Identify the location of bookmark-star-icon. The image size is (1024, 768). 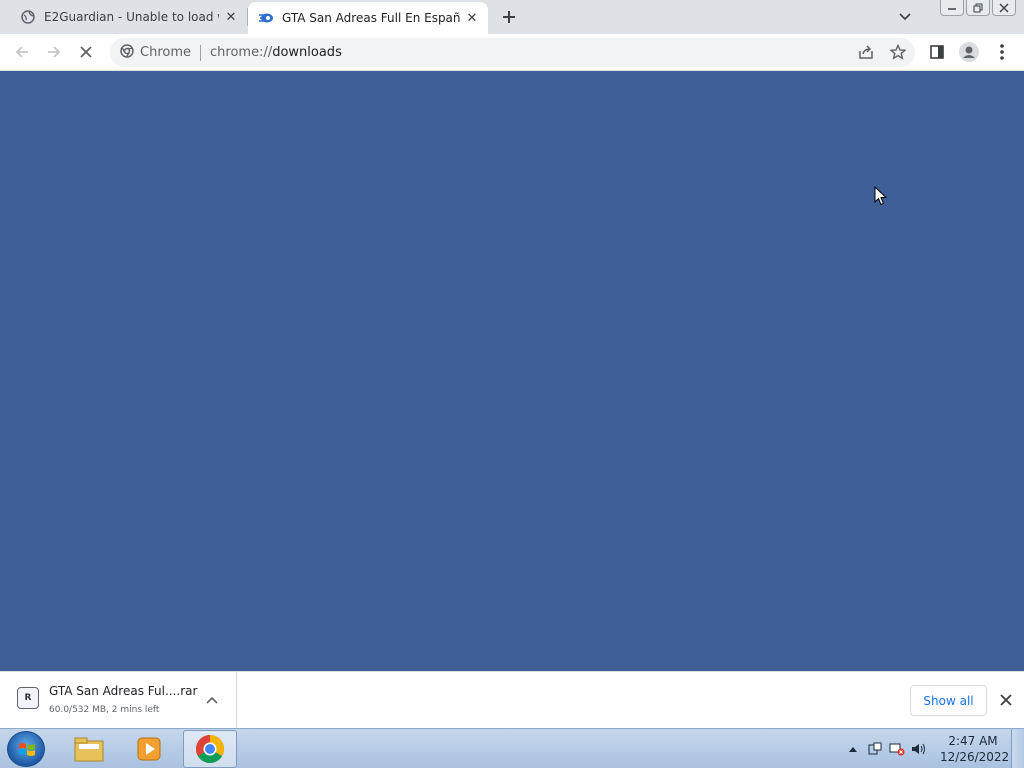
(898, 52).